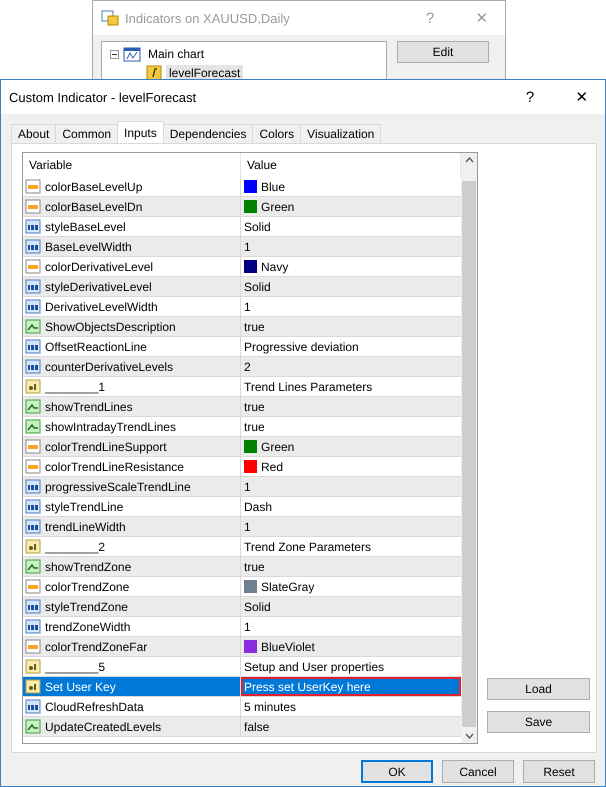 This screenshot has width=606, height=787. I want to click on load-button: Load, so click(538, 689).